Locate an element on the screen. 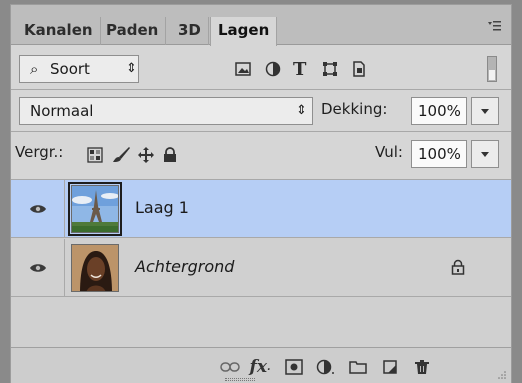  filter-toggle-switch is located at coordinates (492, 69).